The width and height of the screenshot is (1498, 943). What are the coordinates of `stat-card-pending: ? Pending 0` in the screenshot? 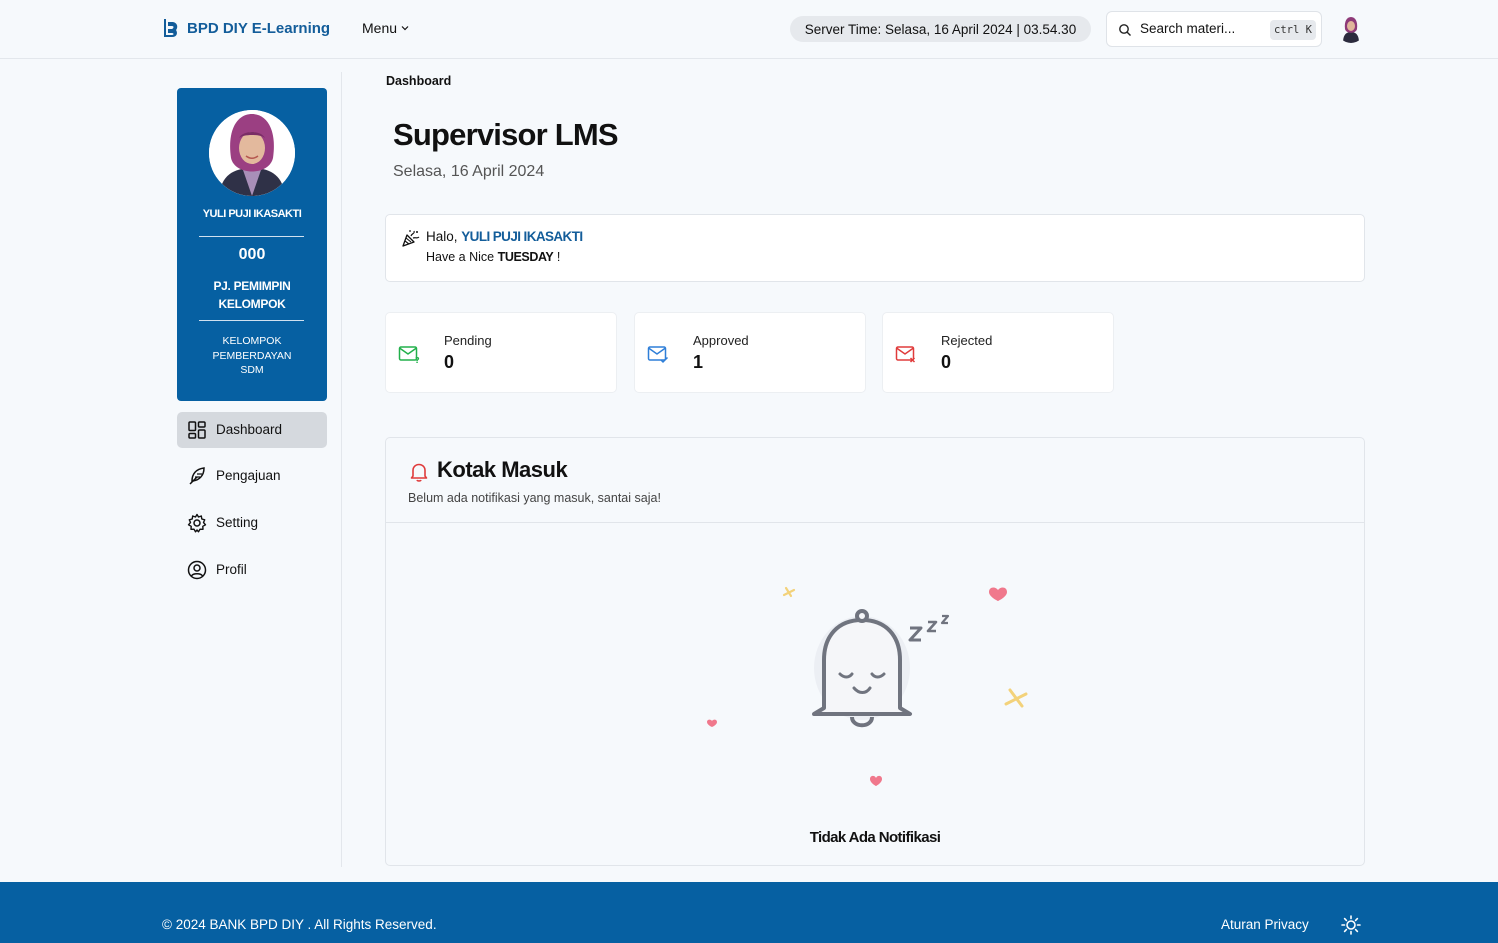 It's located at (501, 352).